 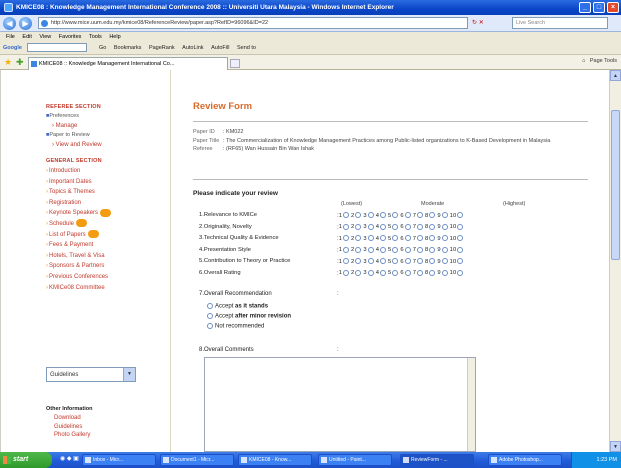 What do you see at coordinates (26, 460) in the screenshot?
I see `start-button: start` at bounding box center [26, 460].